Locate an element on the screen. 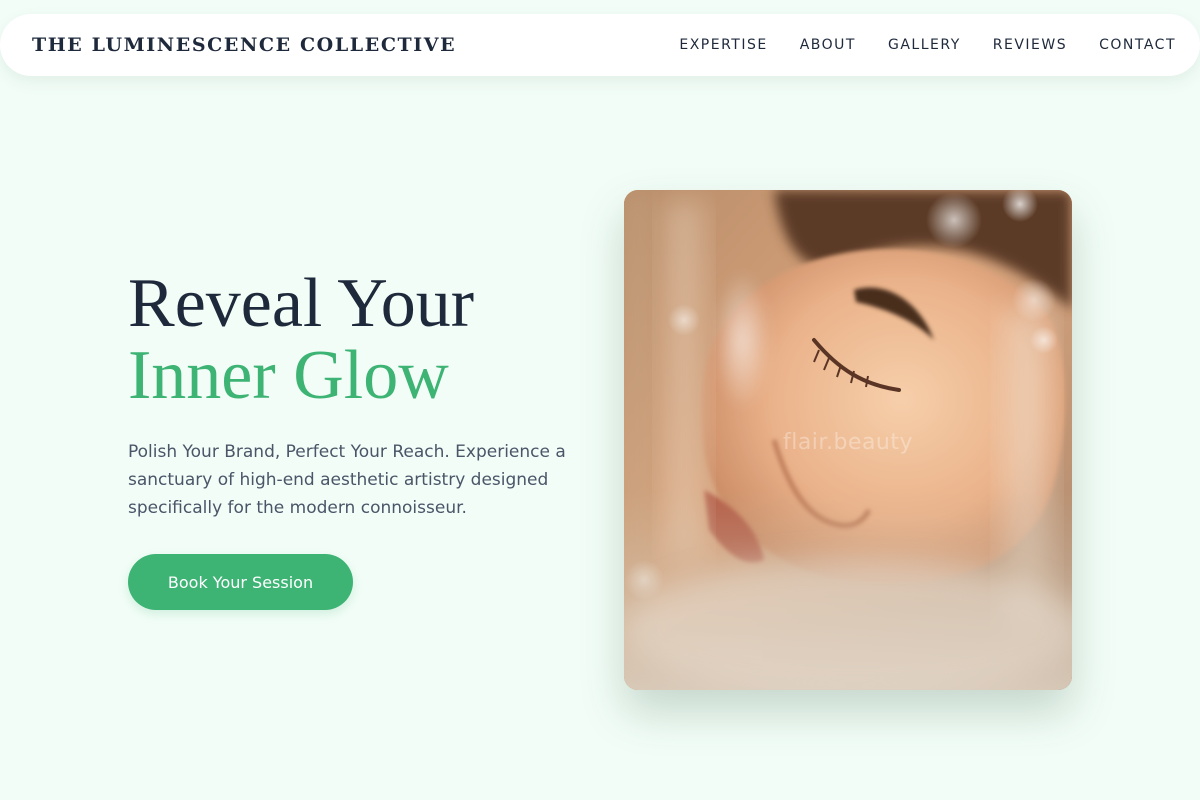  main-nav: EXPERTISE ABOUT GALLERY REVIEWS CONTACT is located at coordinates (911, 45).